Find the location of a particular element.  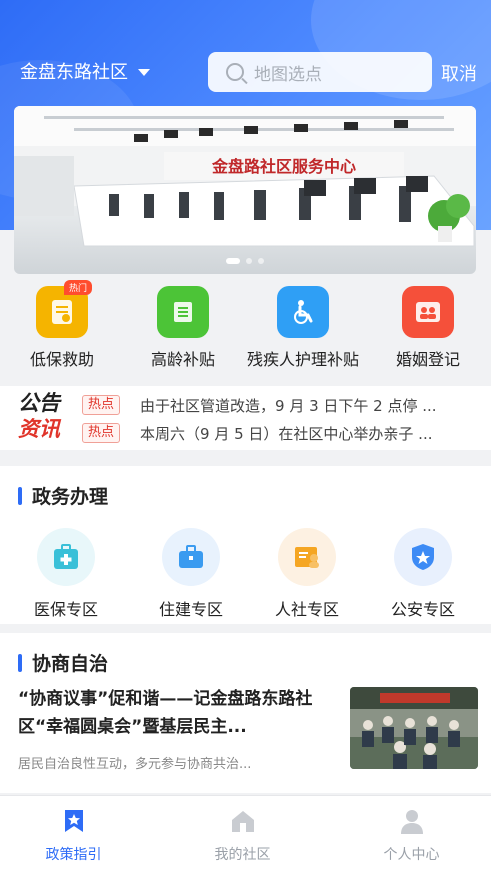

gov-label: 住建专区 is located at coordinates (190, 609).